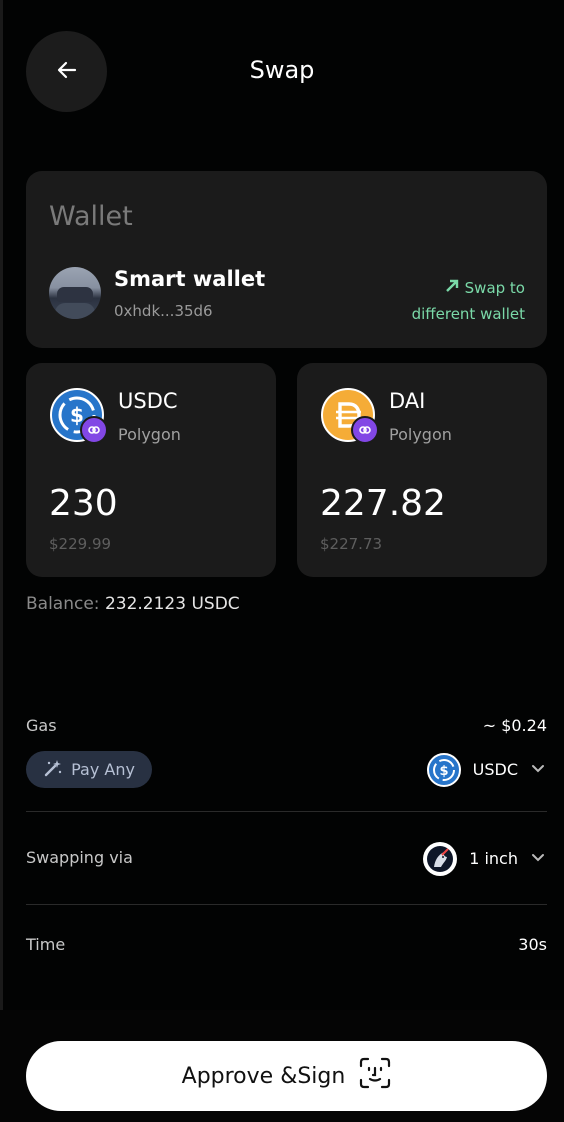 This screenshot has width=564, height=1122. What do you see at coordinates (495, 769) in the screenshot?
I see `gas-token-label: USDC` at bounding box center [495, 769].